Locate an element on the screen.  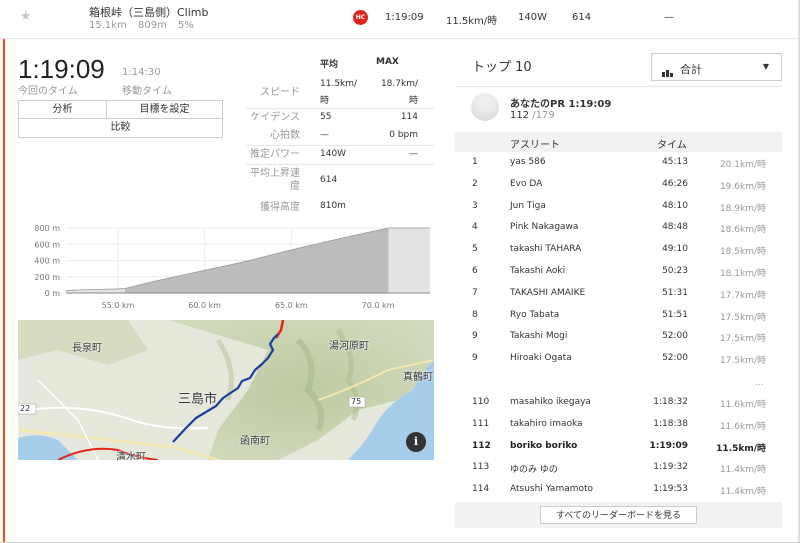
leaderboard-athlete-name: masahiko ikegaya is located at coordinates (550, 402).